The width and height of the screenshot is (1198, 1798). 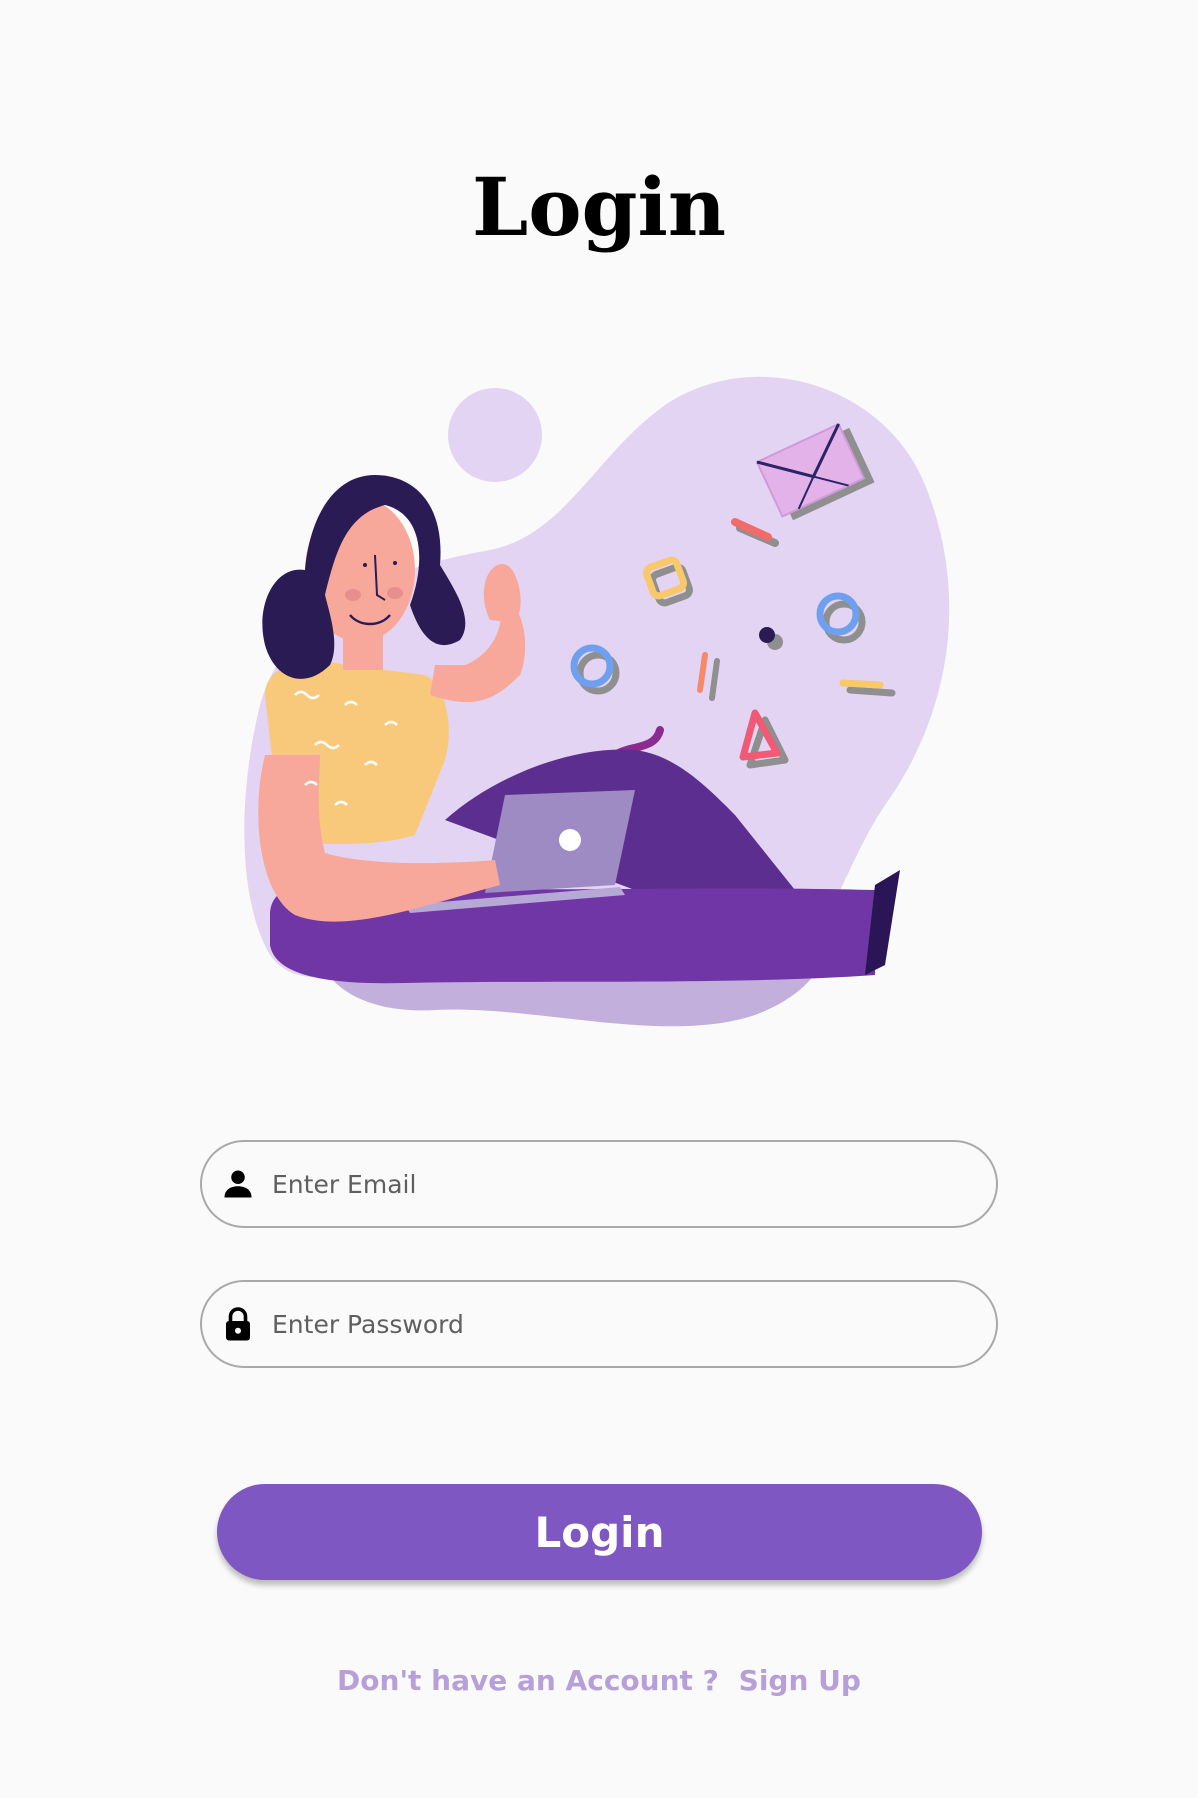 What do you see at coordinates (619, 1184) in the screenshot?
I see `email-input` at bounding box center [619, 1184].